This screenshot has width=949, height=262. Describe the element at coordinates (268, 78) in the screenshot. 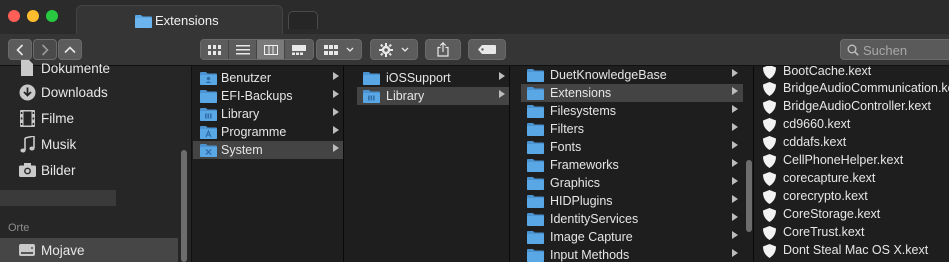

I see `list-item: Benutzer` at that location.